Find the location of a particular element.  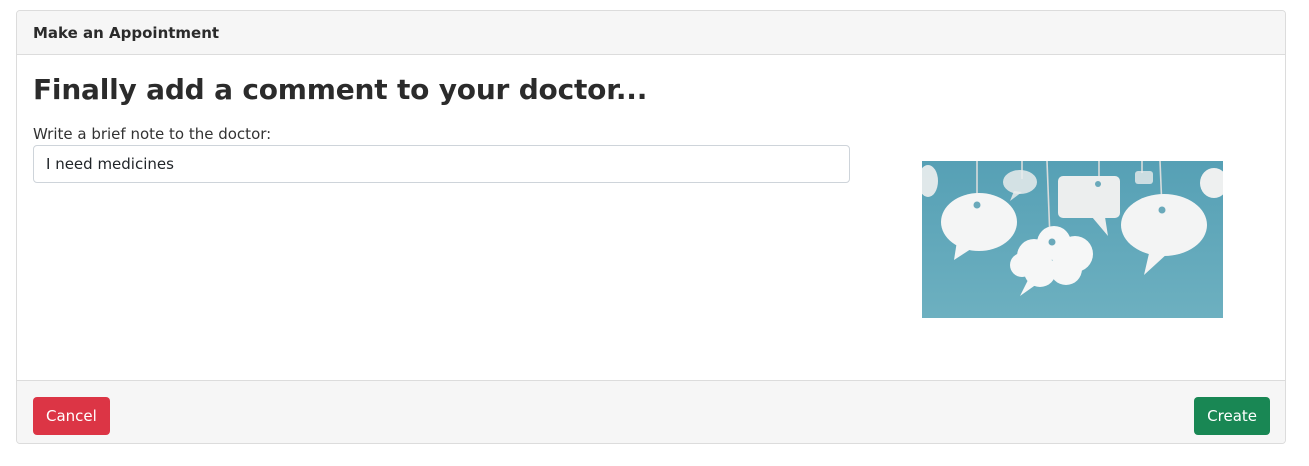

card-header: Make an Appointment is located at coordinates (651, 33).